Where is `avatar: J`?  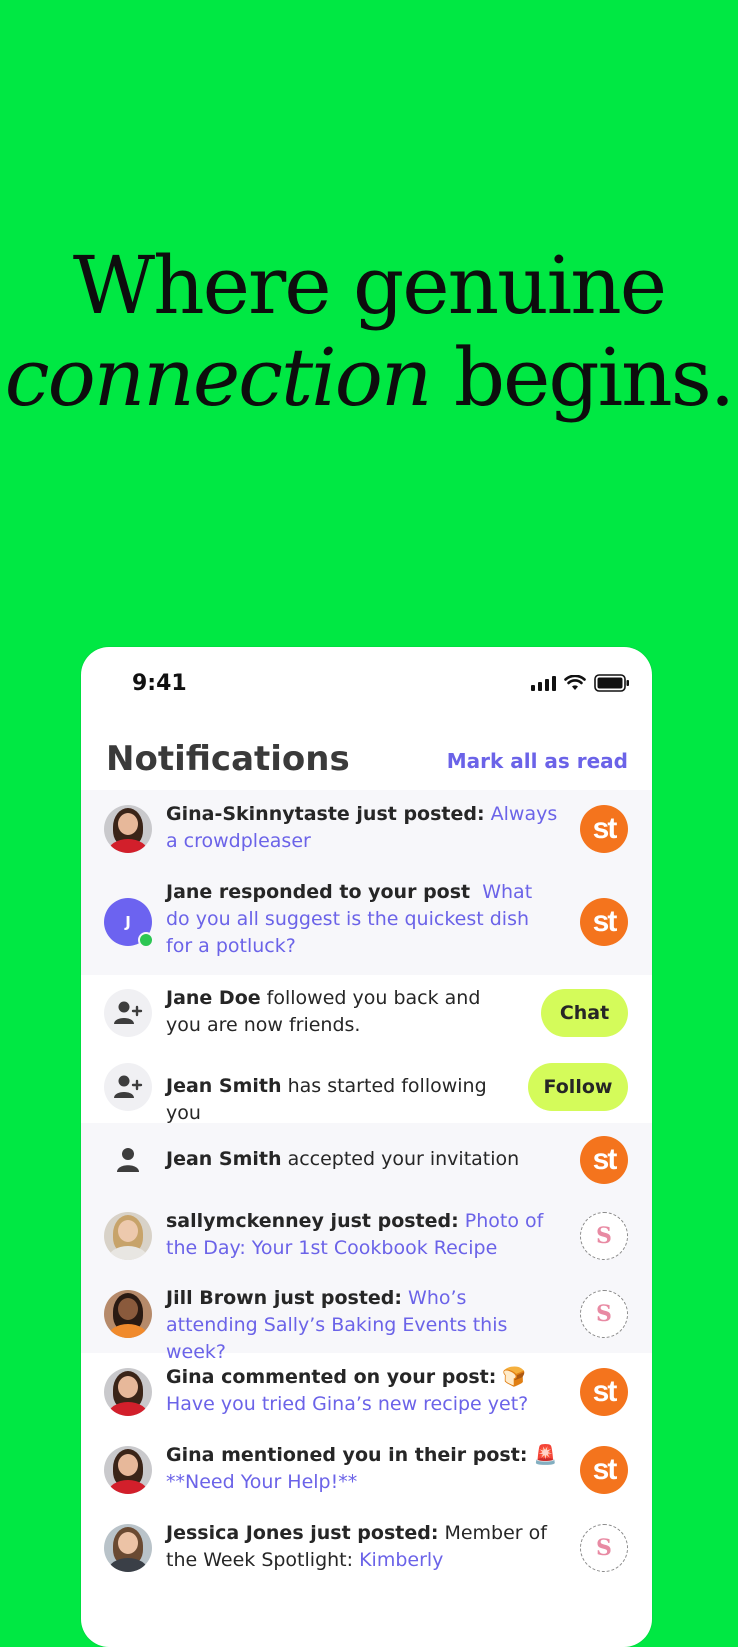 avatar: J is located at coordinates (129, 923).